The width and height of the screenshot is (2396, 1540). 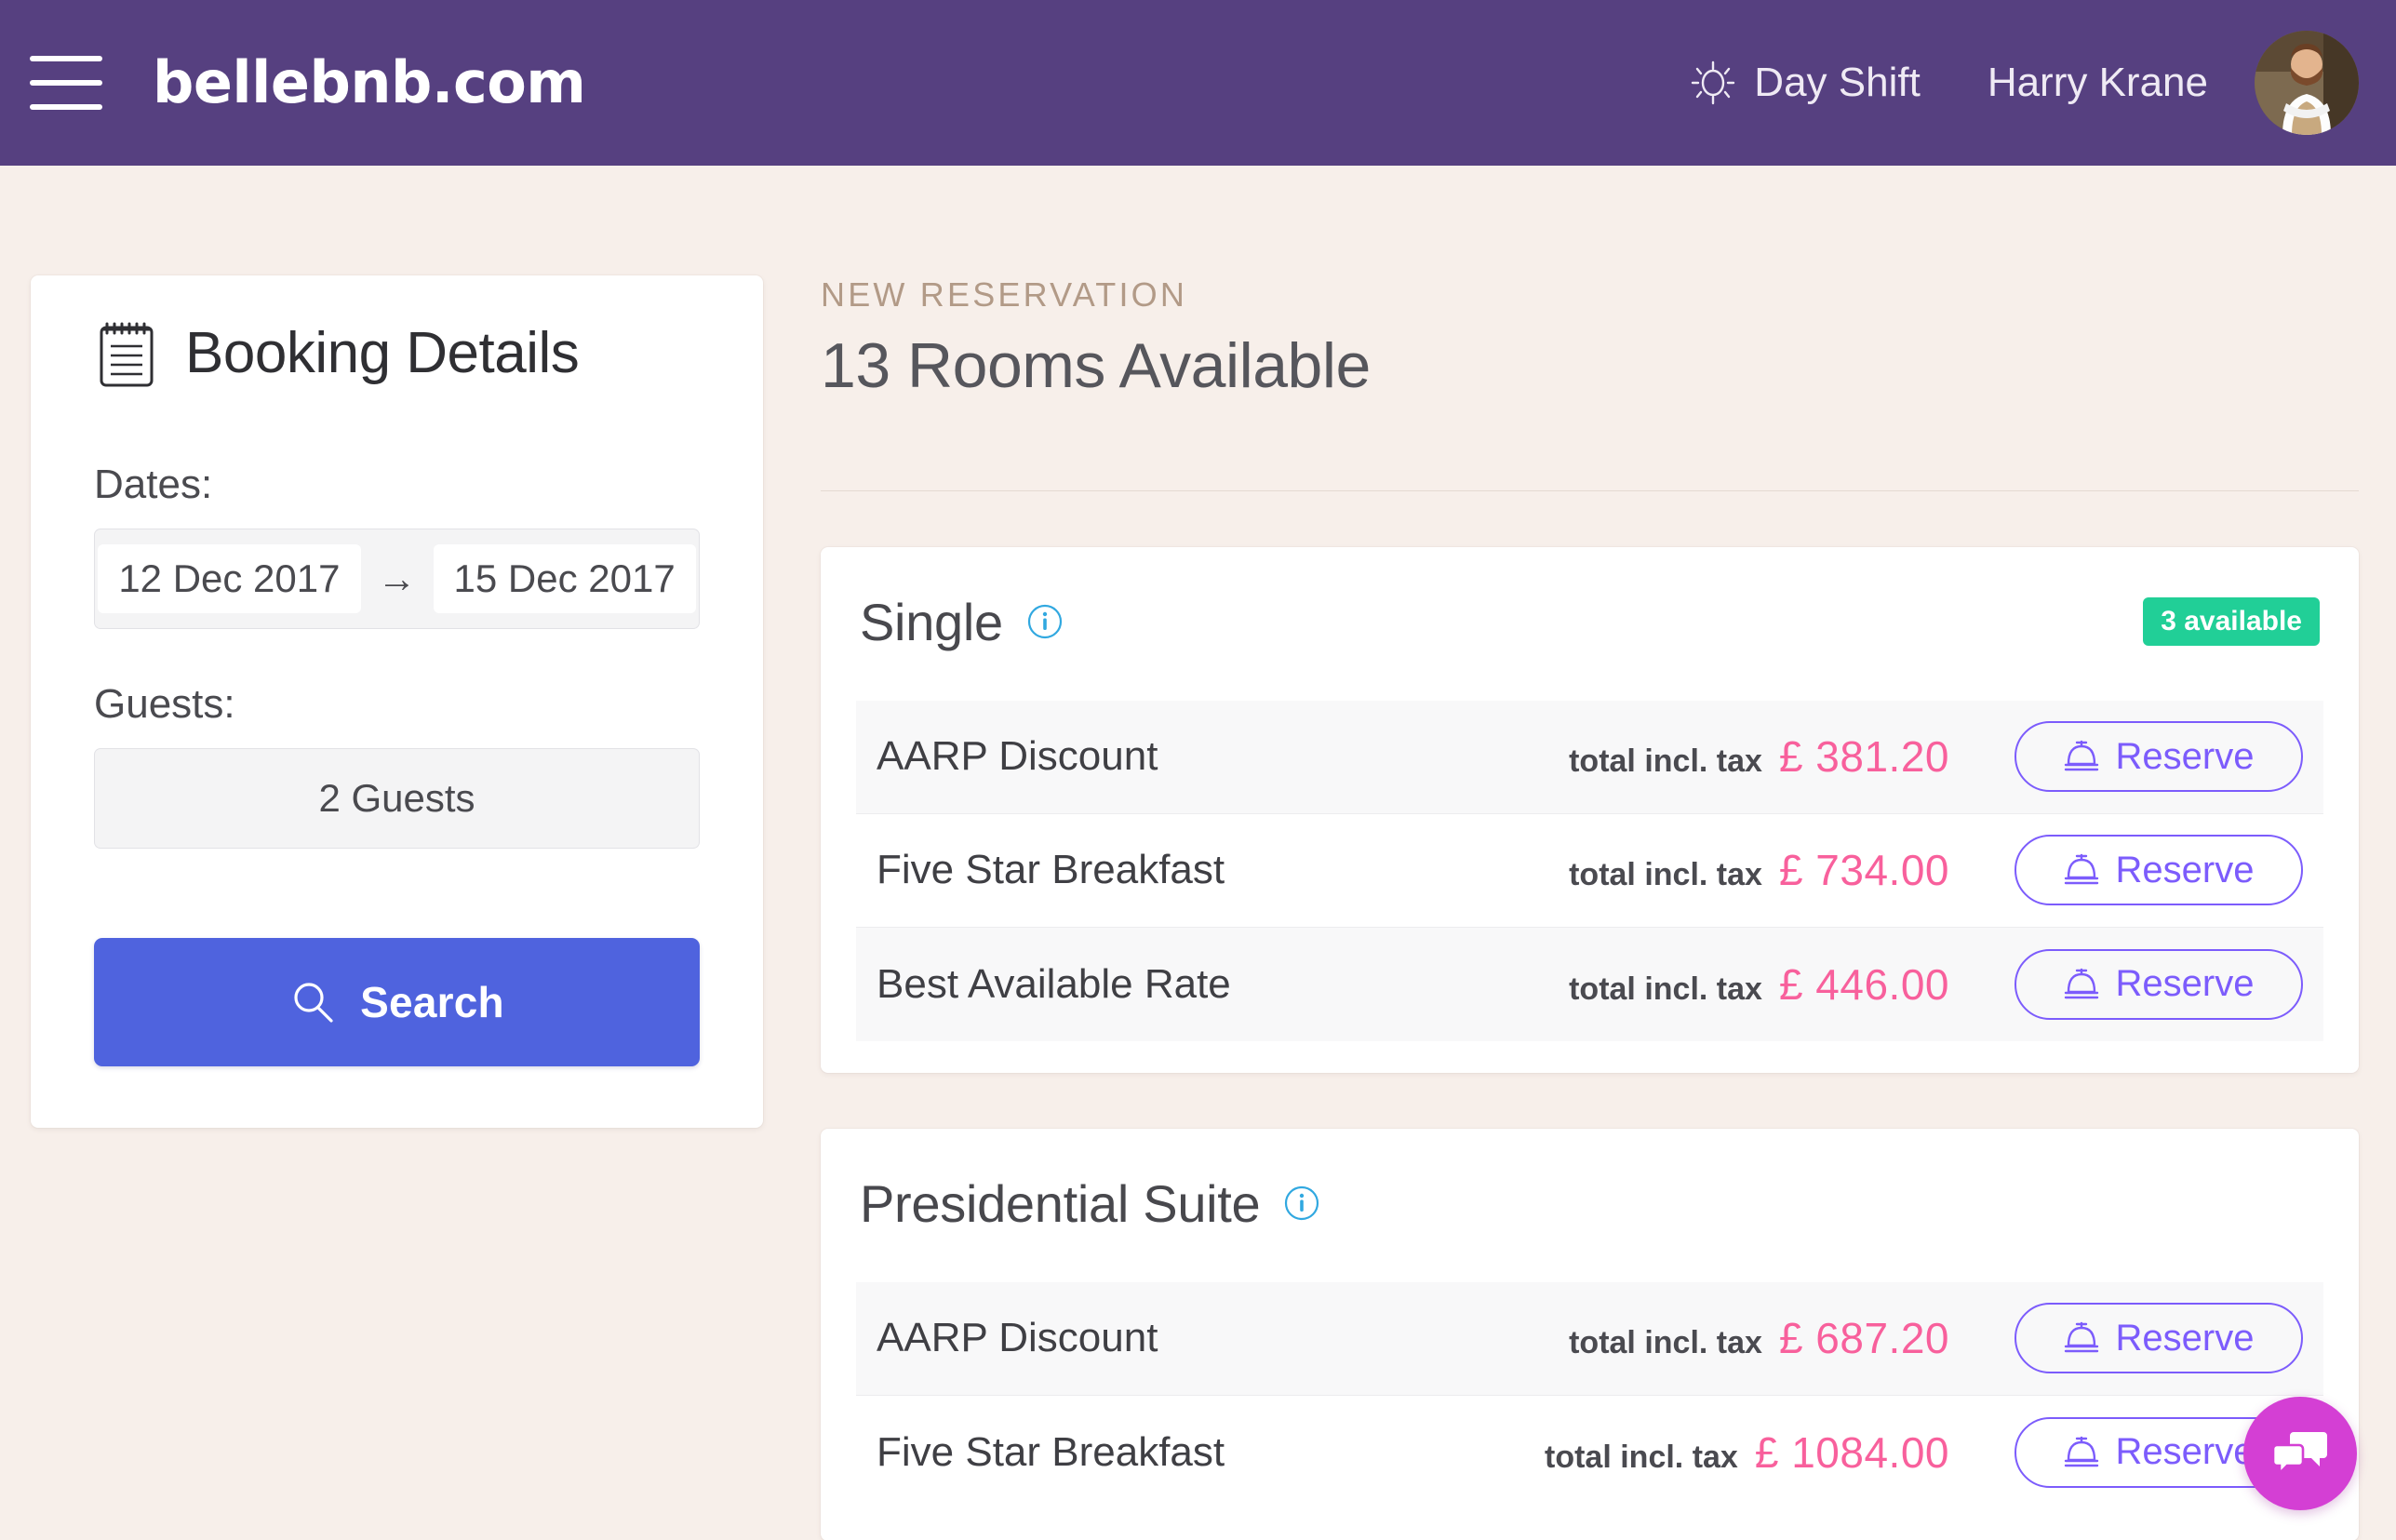 What do you see at coordinates (931, 622) in the screenshot?
I see `room-type-name: Single` at bounding box center [931, 622].